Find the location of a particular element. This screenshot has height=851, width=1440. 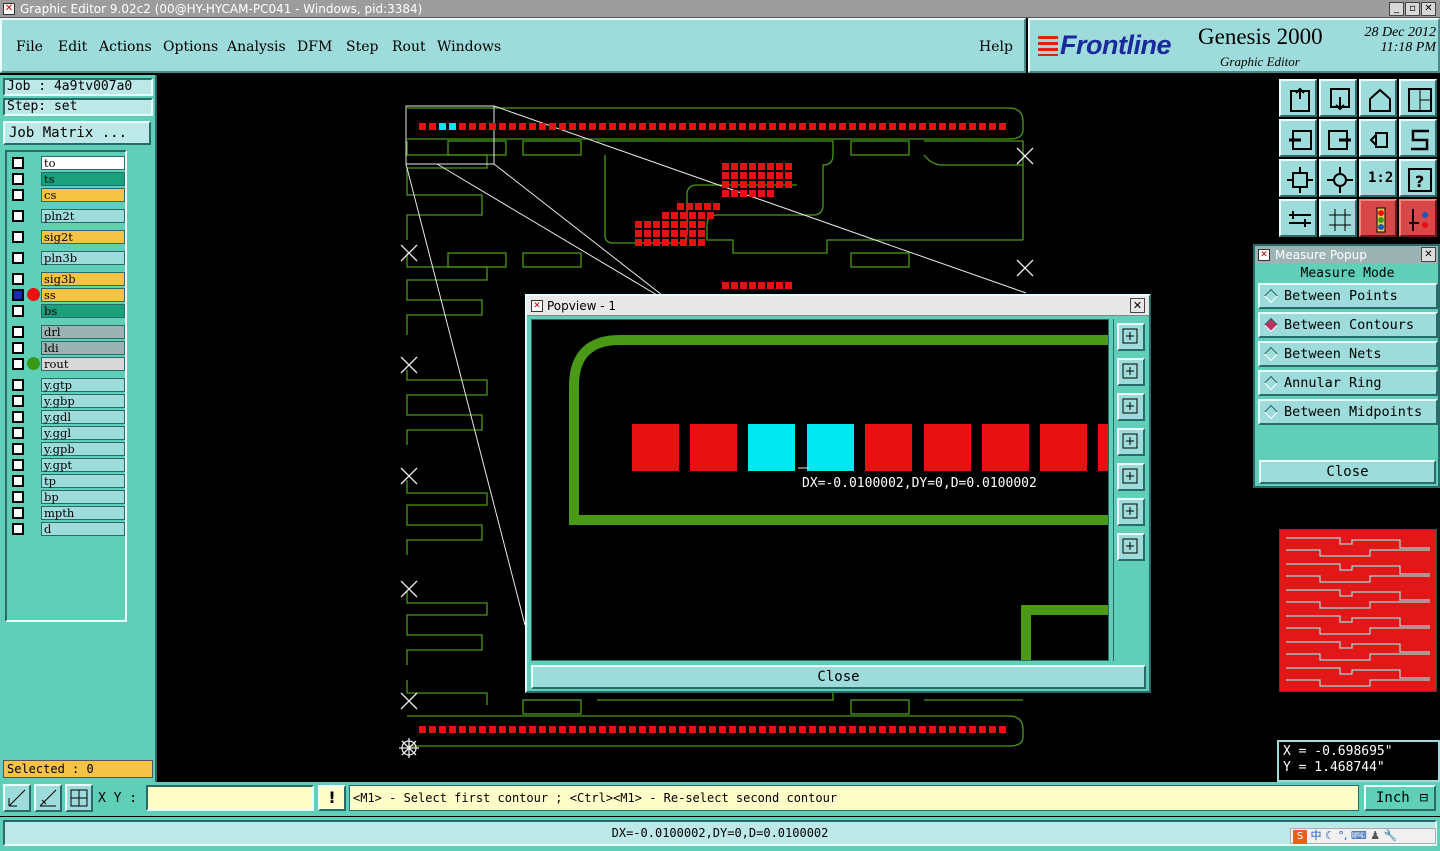

layer-name: ldi is located at coordinates (83, 348).